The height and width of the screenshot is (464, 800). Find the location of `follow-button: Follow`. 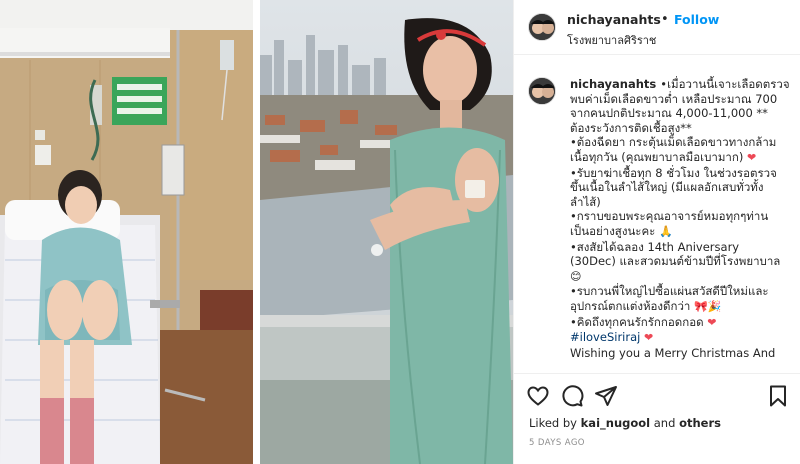

follow-button: Follow is located at coordinates (696, 19).